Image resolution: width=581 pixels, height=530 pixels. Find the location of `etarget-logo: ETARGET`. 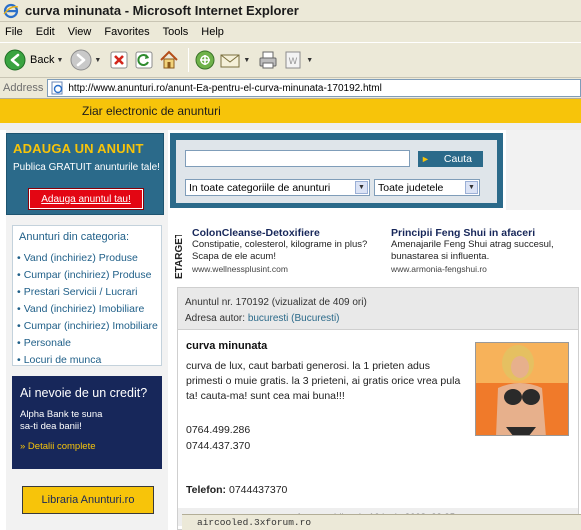

etarget-logo: ETARGET is located at coordinates (179, 257).